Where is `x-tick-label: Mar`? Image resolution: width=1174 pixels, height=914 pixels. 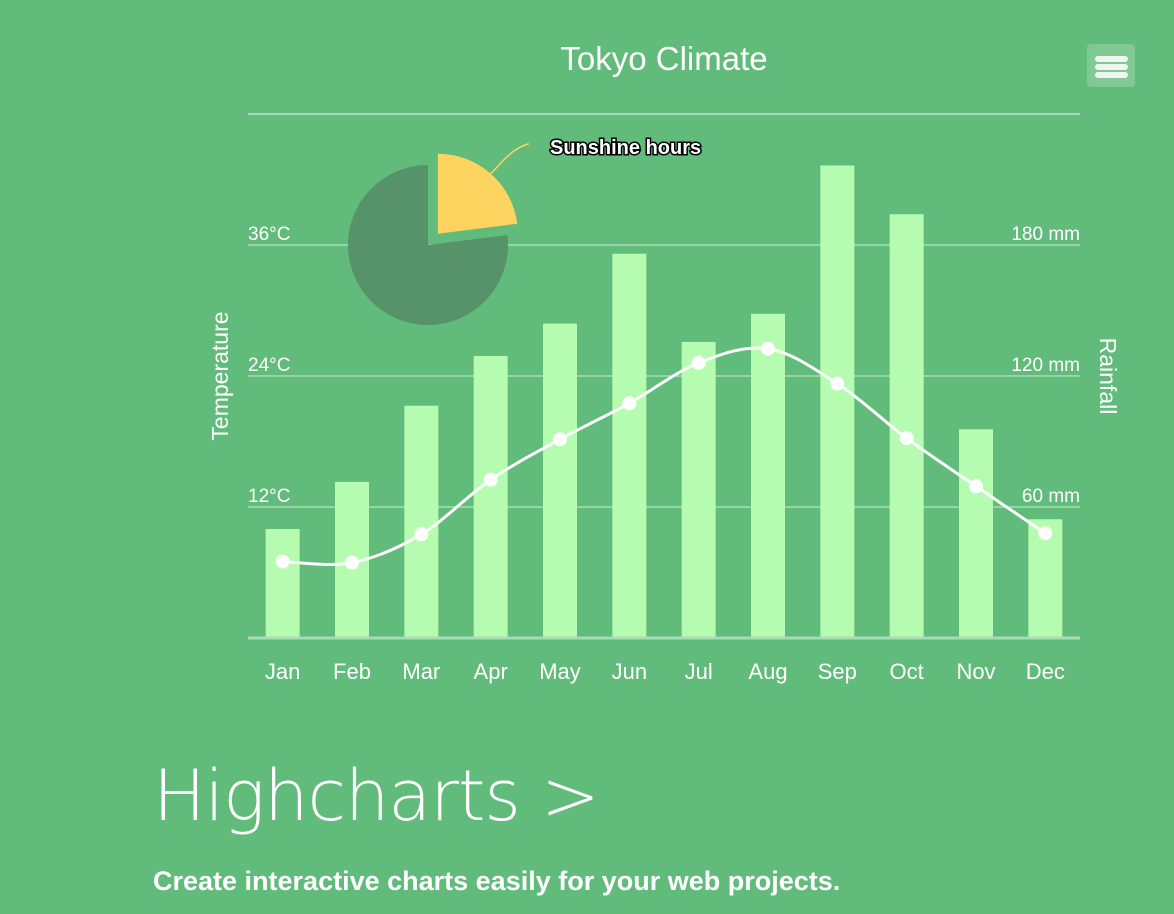 x-tick-label: Mar is located at coordinates (421, 671).